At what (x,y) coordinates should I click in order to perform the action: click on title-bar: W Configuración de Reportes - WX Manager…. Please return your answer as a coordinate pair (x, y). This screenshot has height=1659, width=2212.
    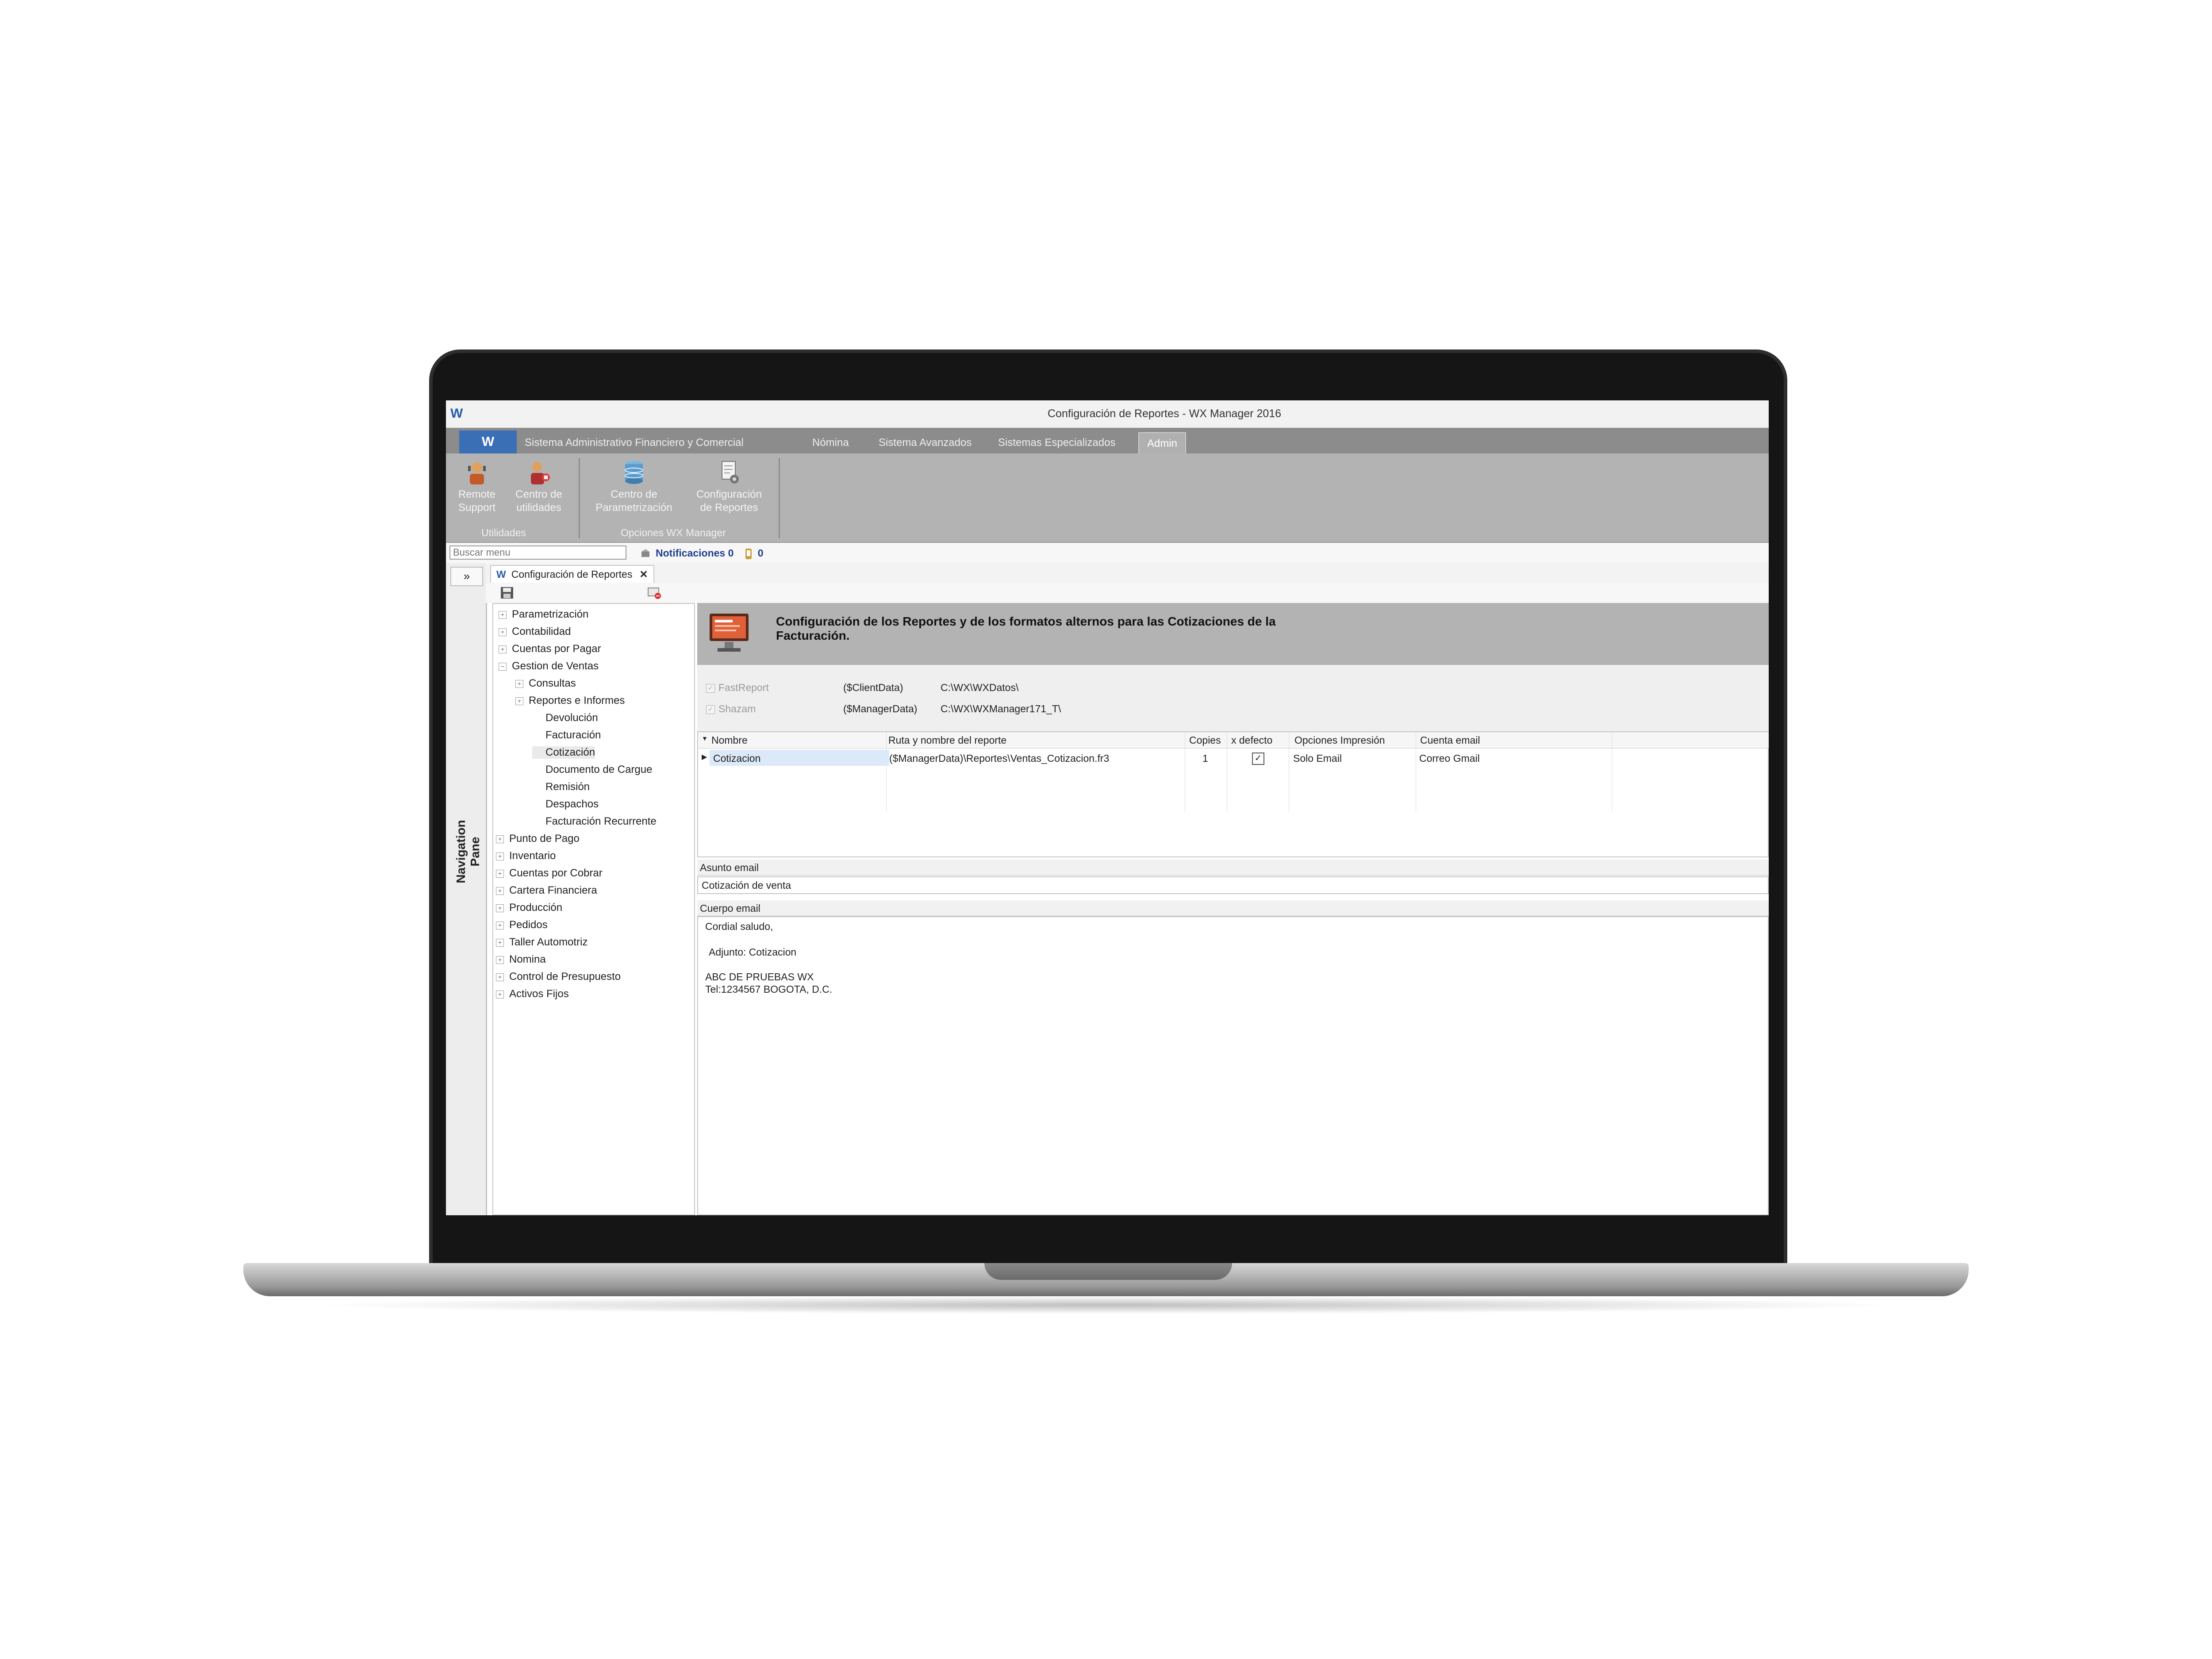
    Looking at the image, I should click on (1108, 414).